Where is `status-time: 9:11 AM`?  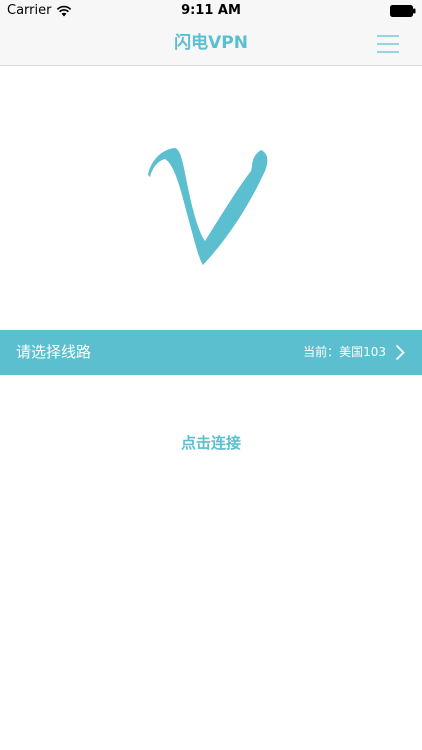 status-time: 9:11 AM is located at coordinates (211, 10).